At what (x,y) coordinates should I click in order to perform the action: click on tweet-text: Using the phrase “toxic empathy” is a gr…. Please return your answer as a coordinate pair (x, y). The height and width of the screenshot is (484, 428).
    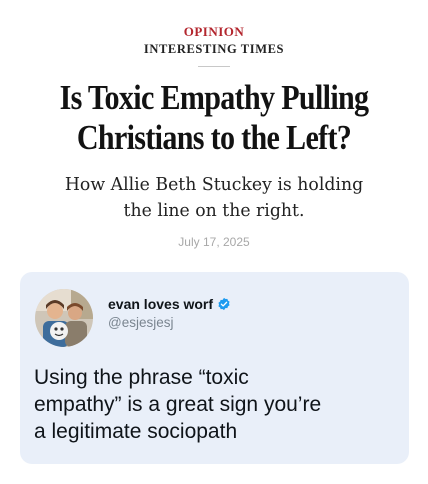
    Looking at the image, I should click on (220, 404).